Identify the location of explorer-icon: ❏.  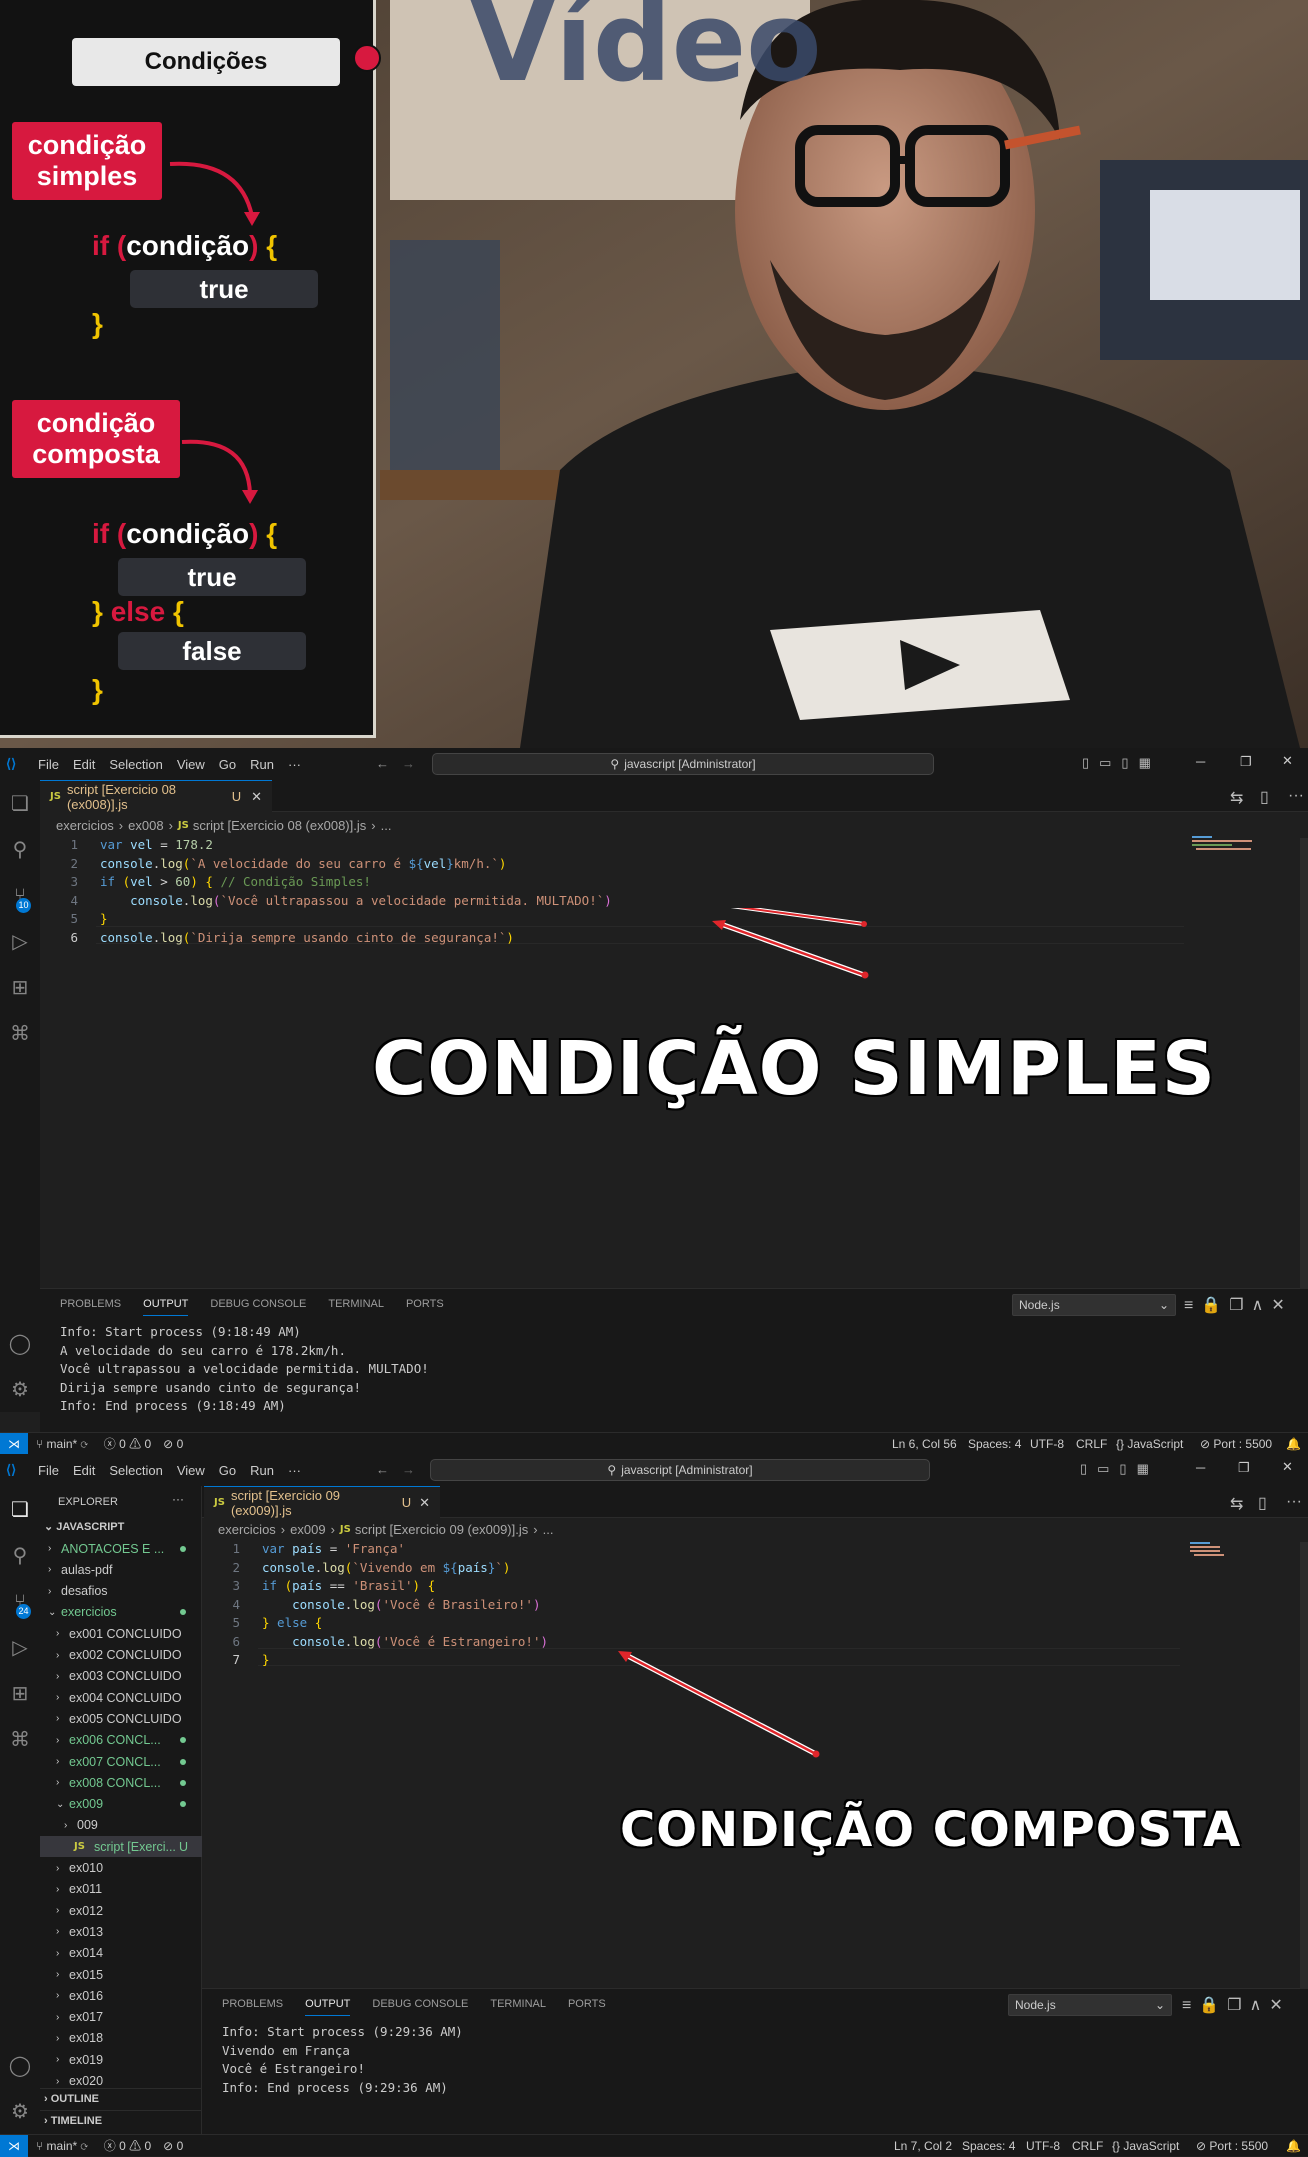
(20, 804).